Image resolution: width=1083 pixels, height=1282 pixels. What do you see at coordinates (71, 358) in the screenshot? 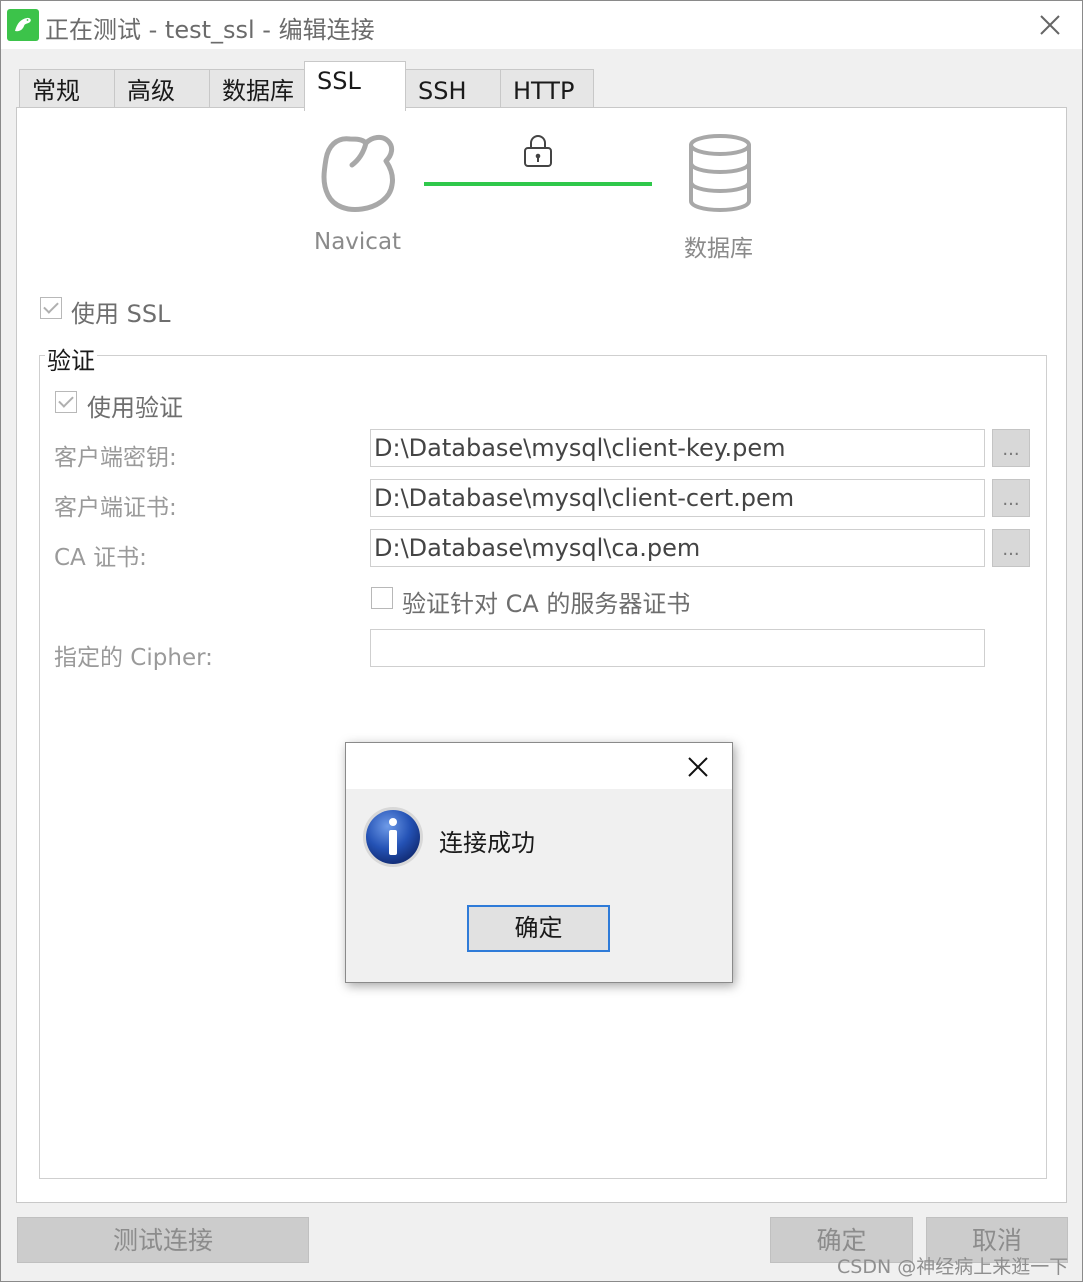
I see `auth-group-title: 验证` at bounding box center [71, 358].